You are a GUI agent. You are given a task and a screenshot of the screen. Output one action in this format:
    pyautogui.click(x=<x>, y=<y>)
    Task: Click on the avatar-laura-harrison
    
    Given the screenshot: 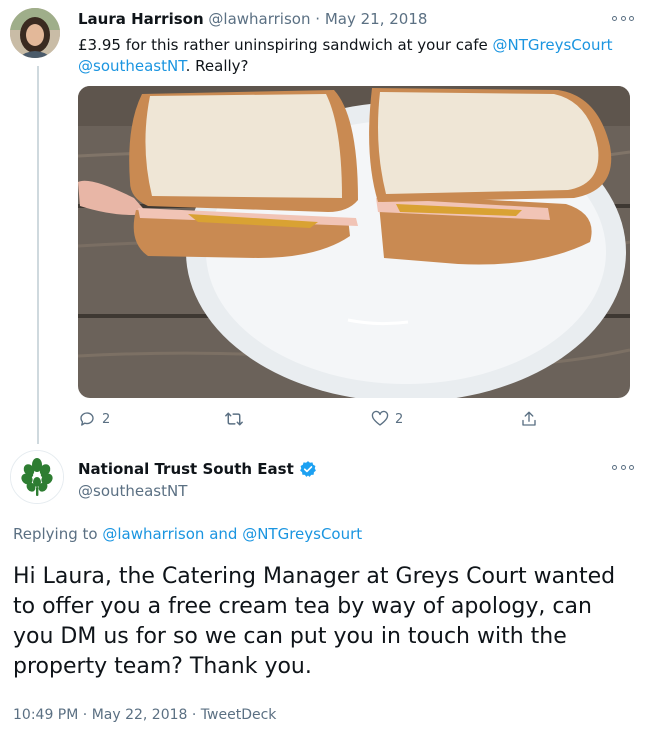 What is the action you would take?
    pyautogui.click(x=35, y=33)
    